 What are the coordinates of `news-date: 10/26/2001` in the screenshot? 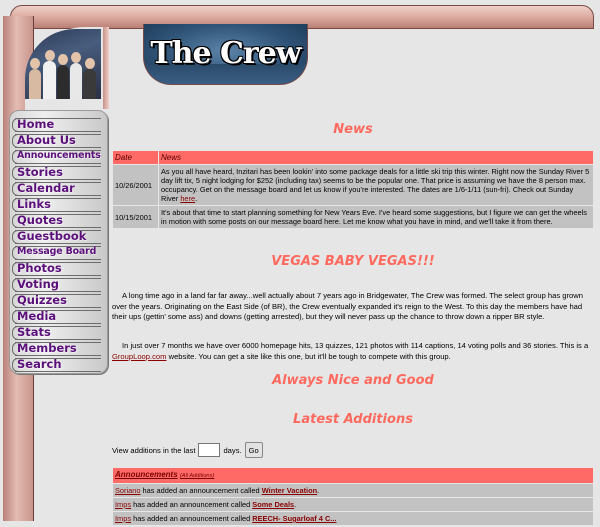 It's located at (135, 185).